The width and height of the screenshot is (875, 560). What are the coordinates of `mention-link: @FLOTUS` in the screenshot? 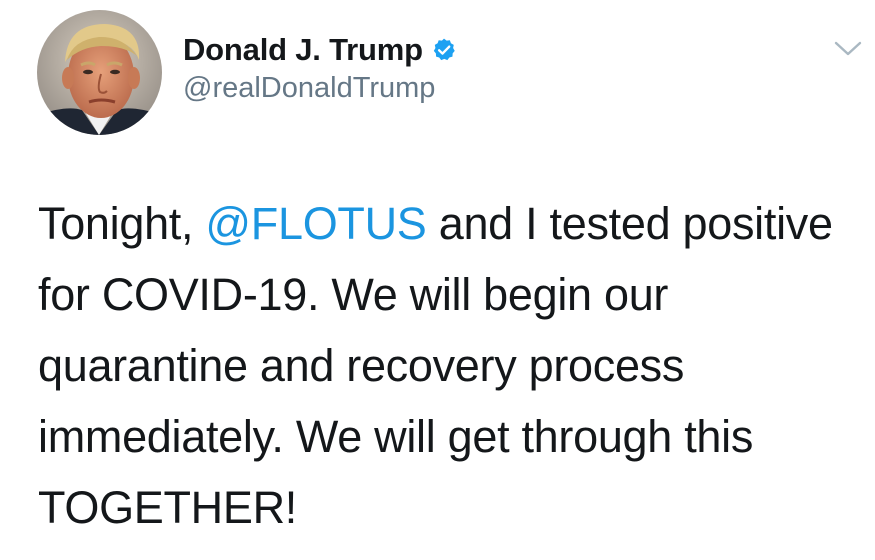 It's located at (315, 223).